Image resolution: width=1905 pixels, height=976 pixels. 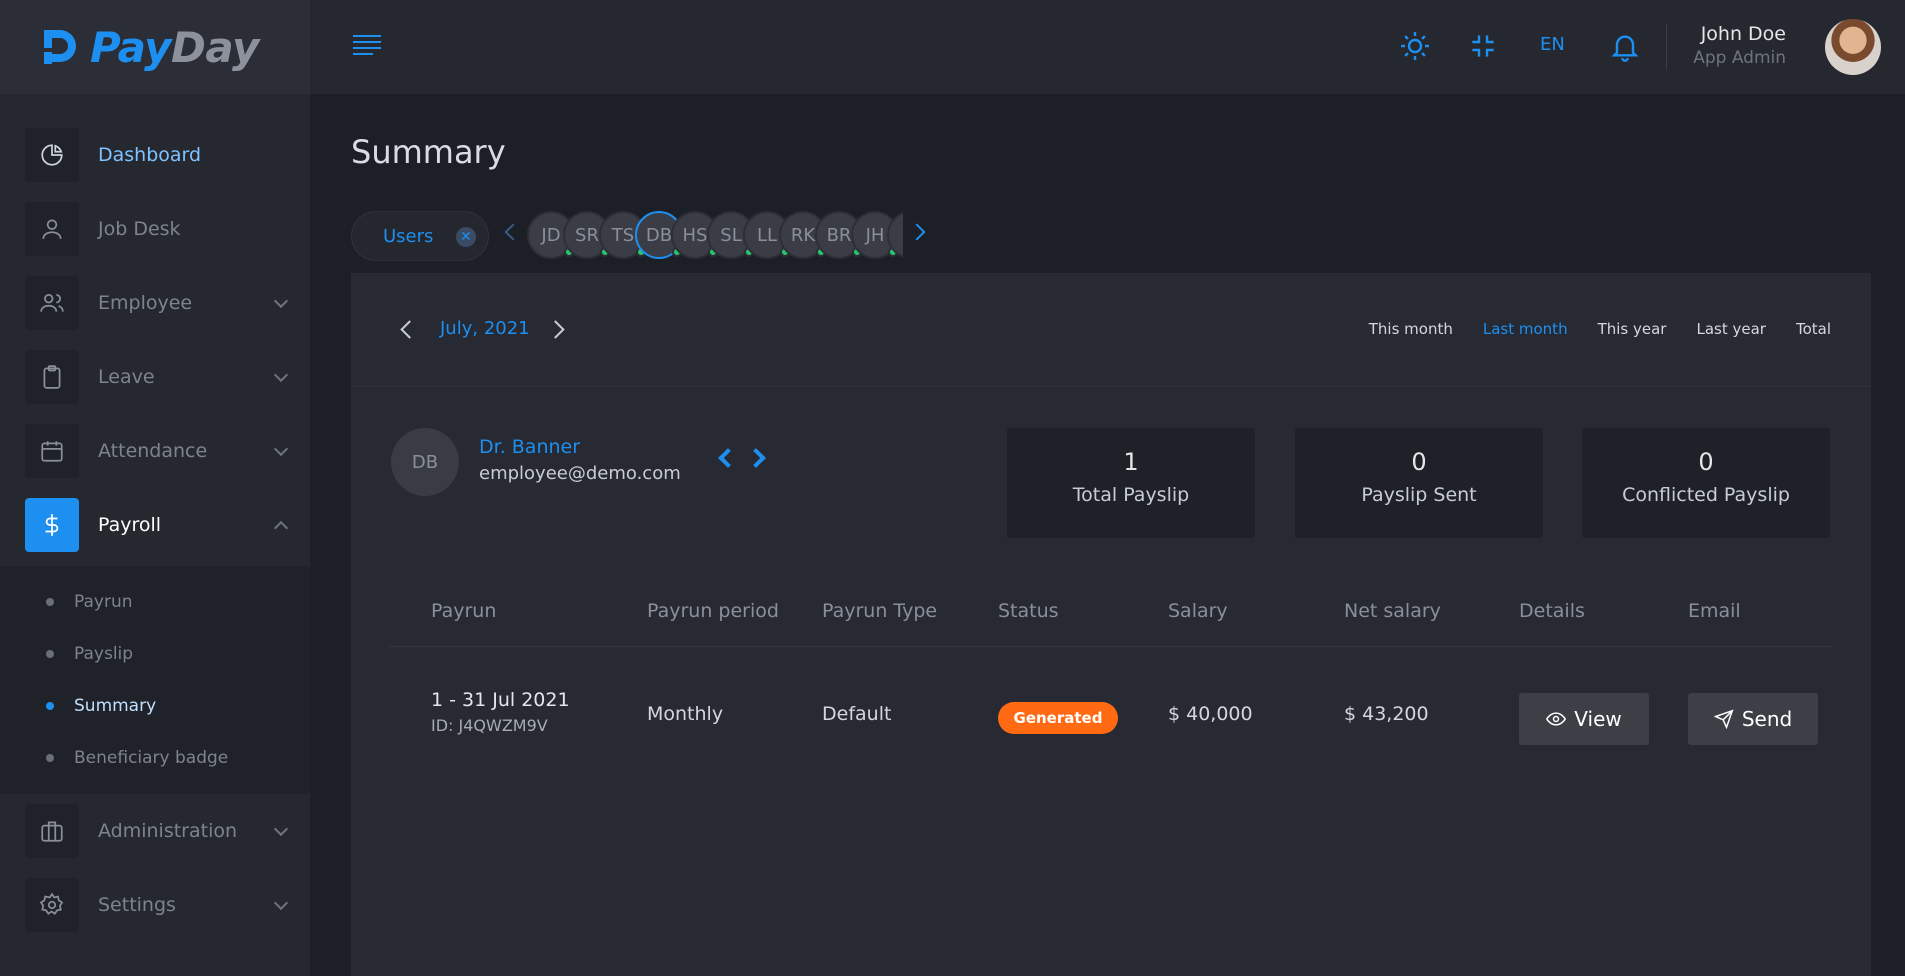 What do you see at coordinates (150, 155) in the screenshot?
I see `sidebar-item-label: Dashboard` at bounding box center [150, 155].